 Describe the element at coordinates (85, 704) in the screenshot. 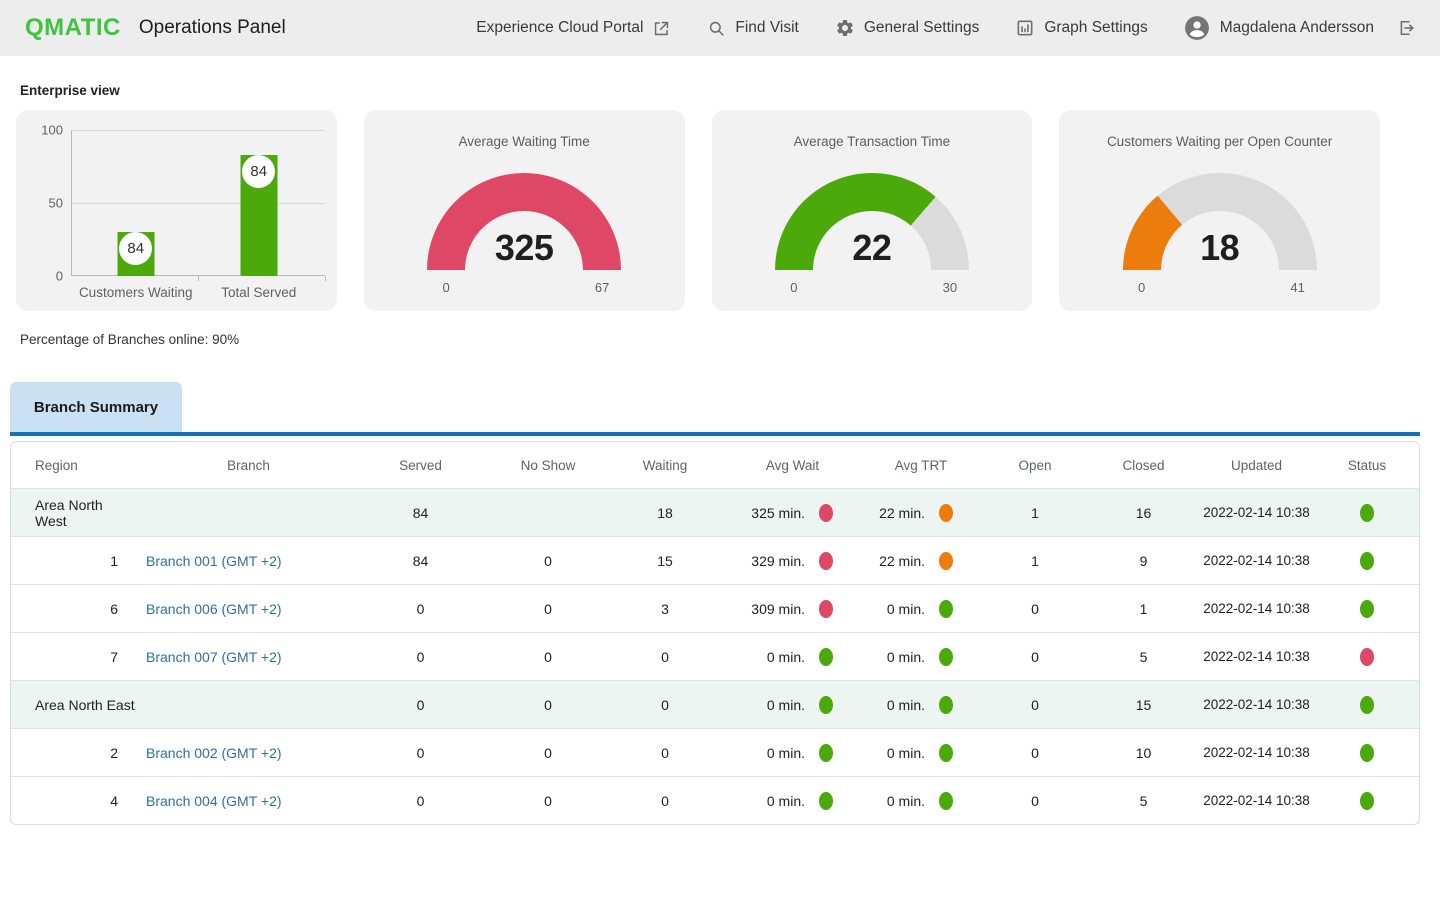

I see `cell-region: Area North East` at that location.